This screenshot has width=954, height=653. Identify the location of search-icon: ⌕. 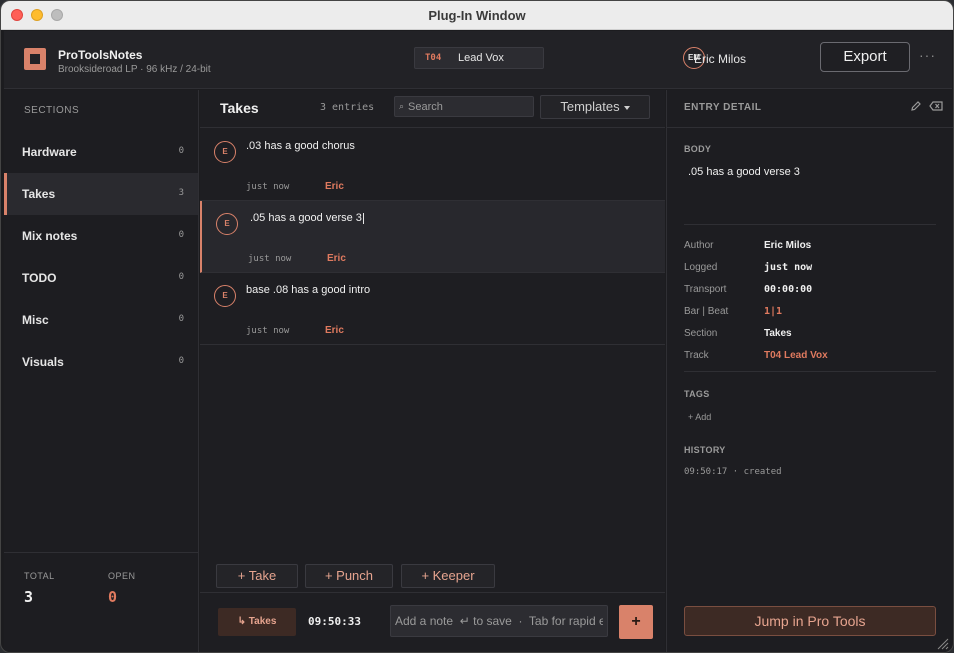
(402, 106).